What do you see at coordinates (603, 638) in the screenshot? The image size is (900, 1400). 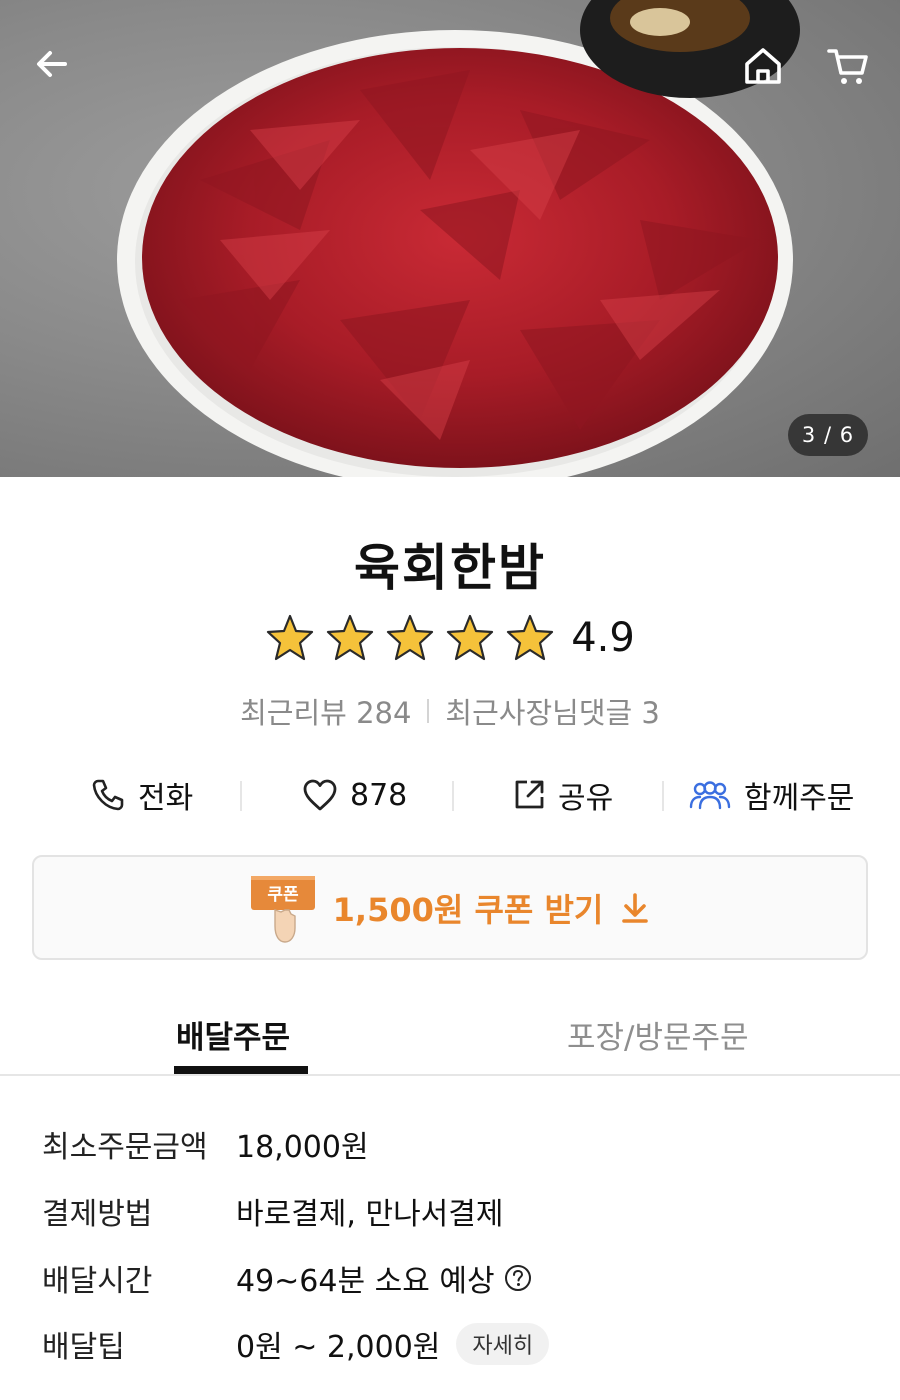 I see `rating-value: 4.9` at bounding box center [603, 638].